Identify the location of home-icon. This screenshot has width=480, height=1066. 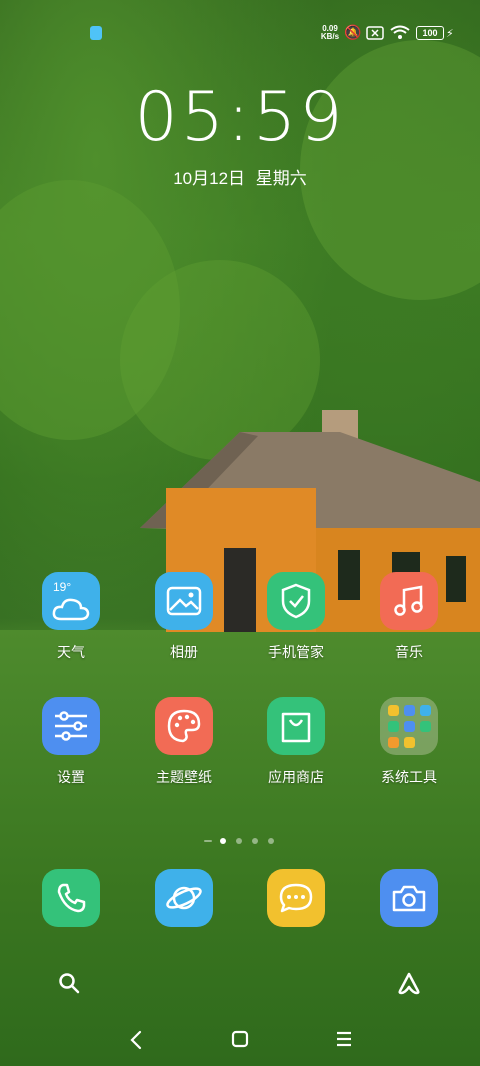
(240, 1039).